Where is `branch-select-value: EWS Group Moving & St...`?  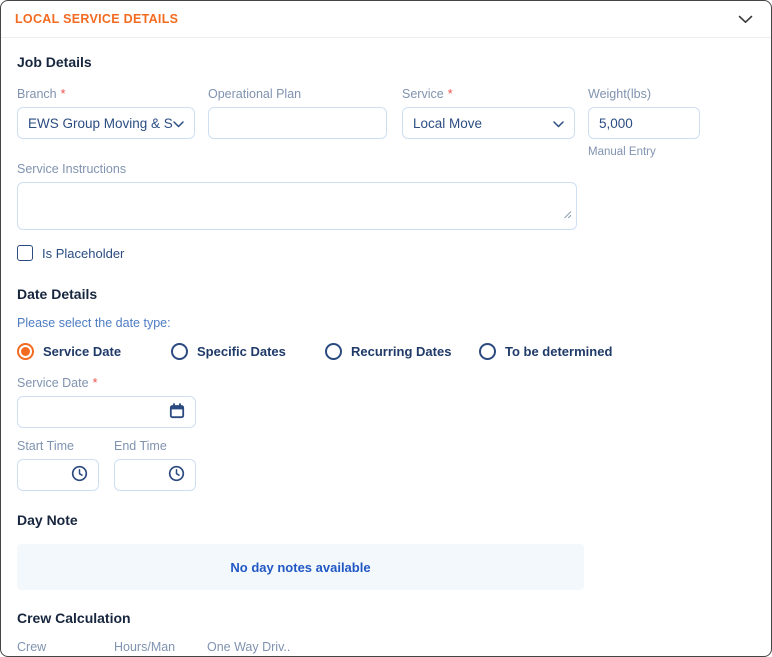 branch-select-value: EWS Group Moving & St... is located at coordinates (100, 123).